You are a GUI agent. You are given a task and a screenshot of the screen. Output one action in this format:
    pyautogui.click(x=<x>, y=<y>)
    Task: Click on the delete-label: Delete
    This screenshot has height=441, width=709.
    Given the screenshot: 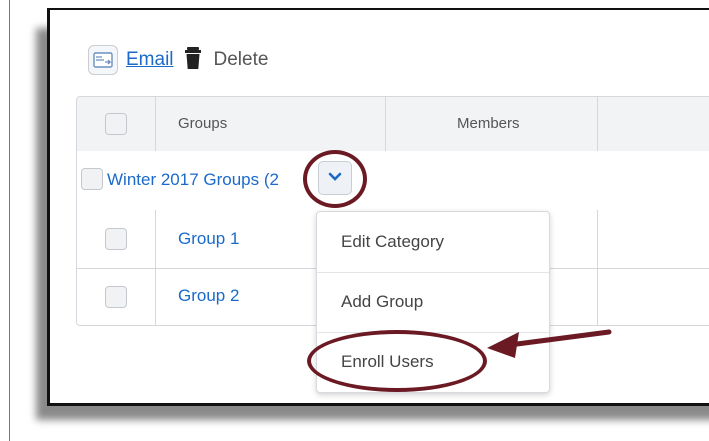 What is the action you would take?
    pyautogui.click(x=241, y=59)
    